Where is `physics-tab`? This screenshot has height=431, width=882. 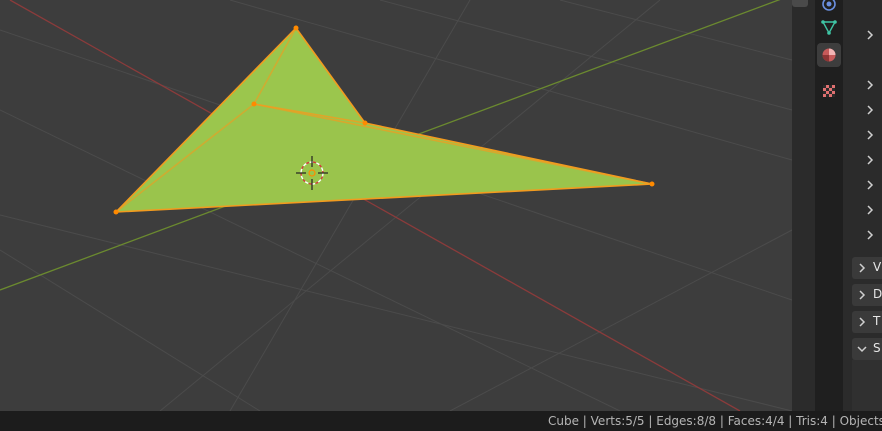
physics-tab is located at coordinates (829, 8).